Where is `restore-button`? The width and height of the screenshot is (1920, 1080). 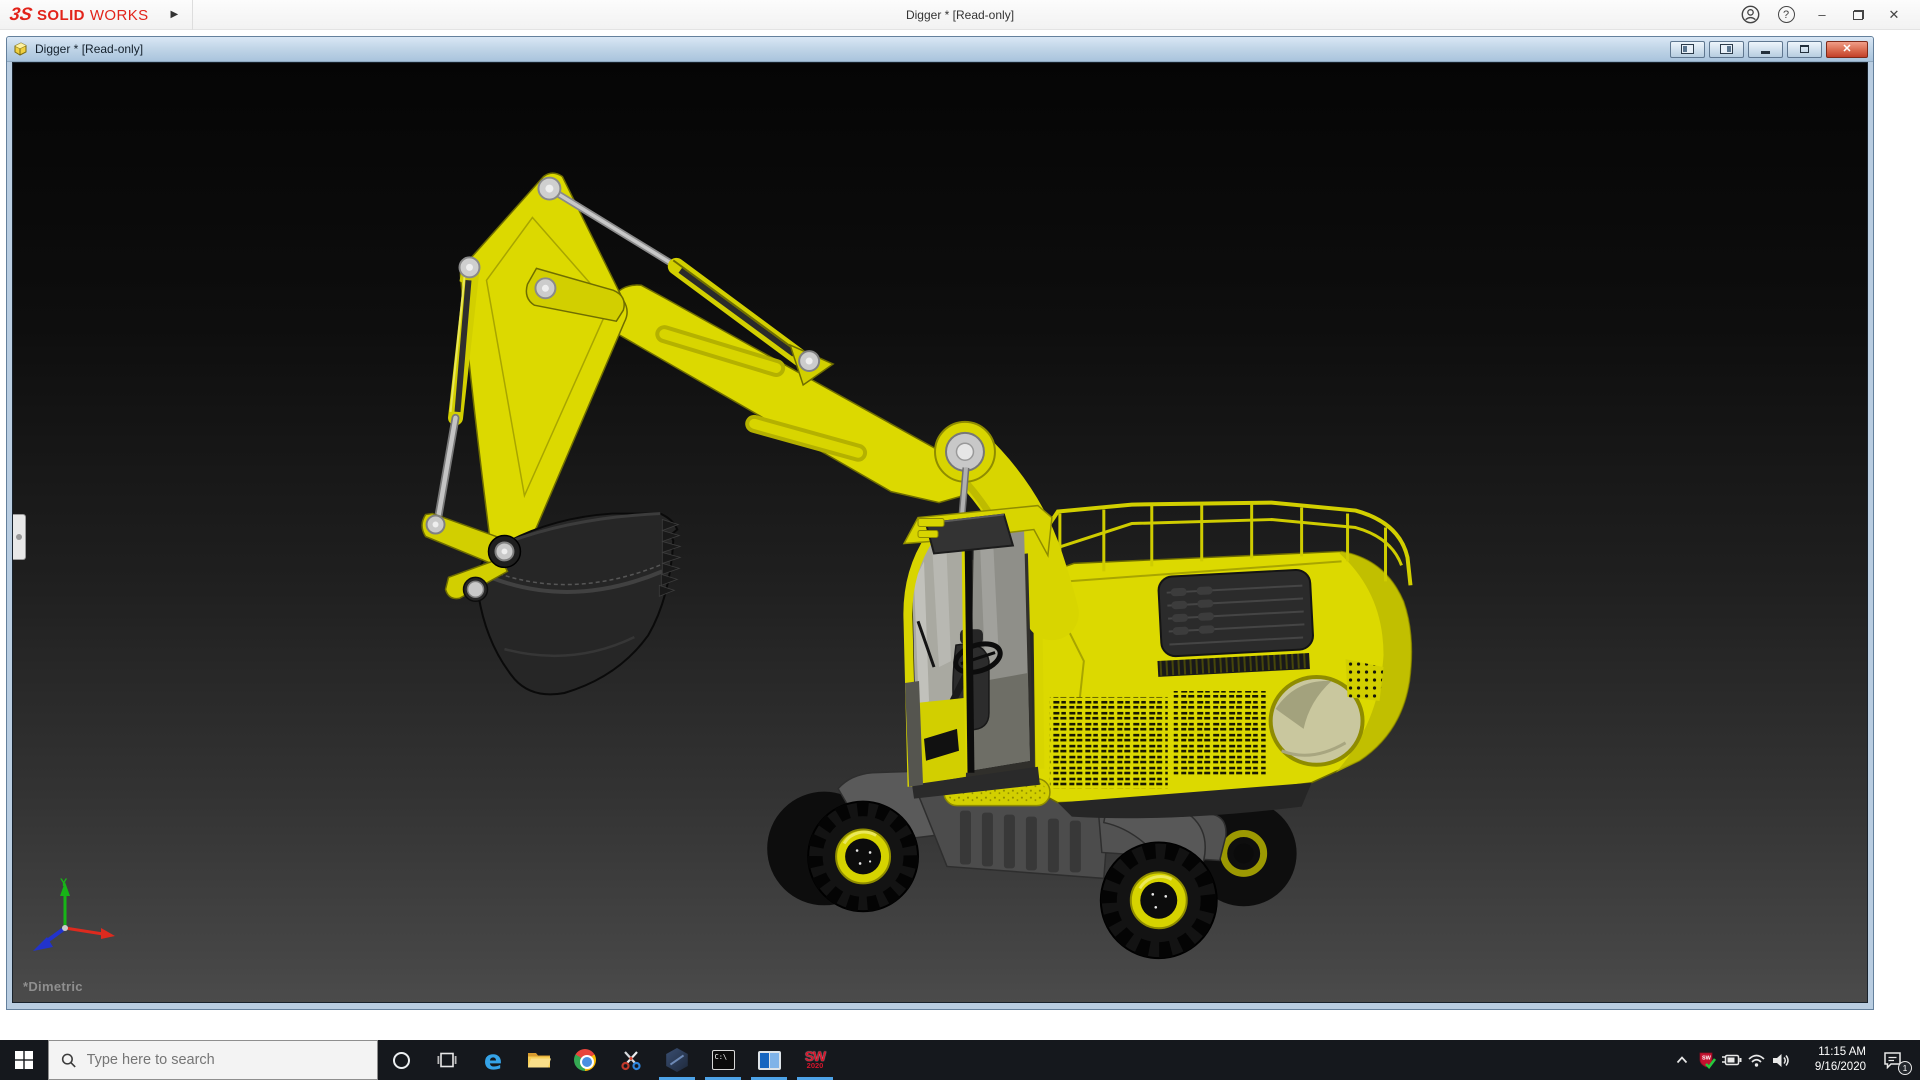 restore-button is located at coordinates (1858, 15).